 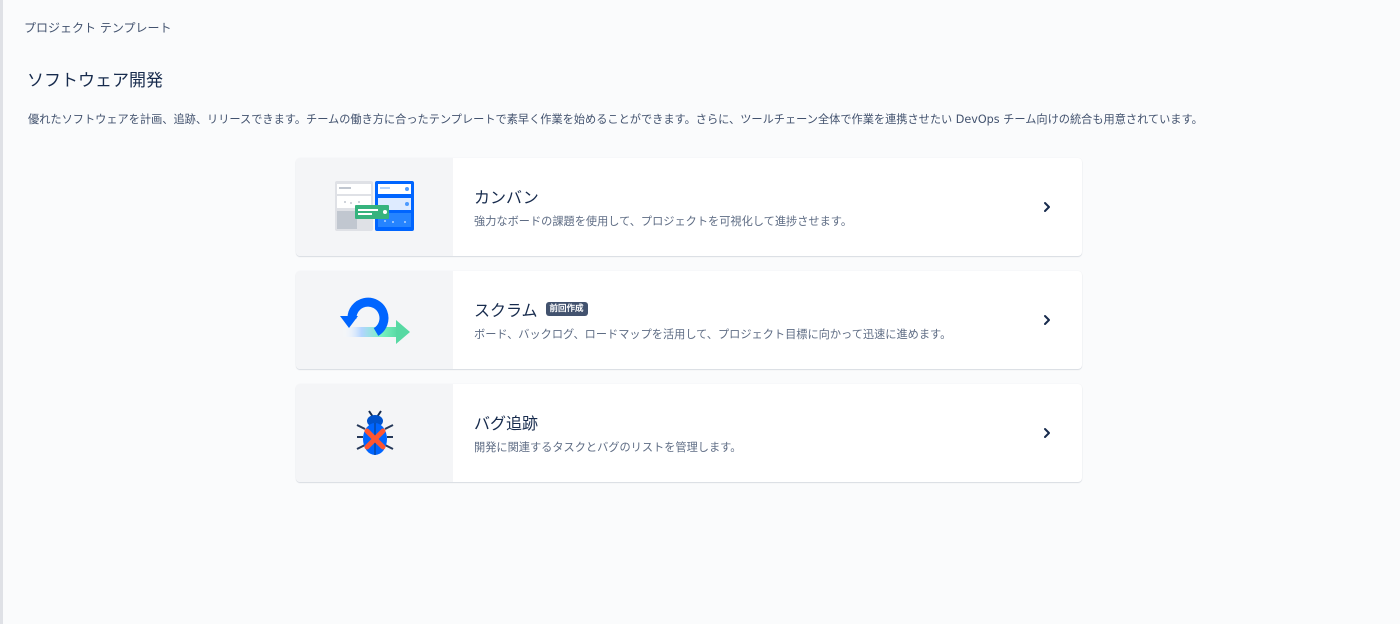 I want to click on template-card-kanban: カンバン 強力なボードの課題を使用して、プロジェクトを可視化して進捗させます。, so click(x=689, y=207).